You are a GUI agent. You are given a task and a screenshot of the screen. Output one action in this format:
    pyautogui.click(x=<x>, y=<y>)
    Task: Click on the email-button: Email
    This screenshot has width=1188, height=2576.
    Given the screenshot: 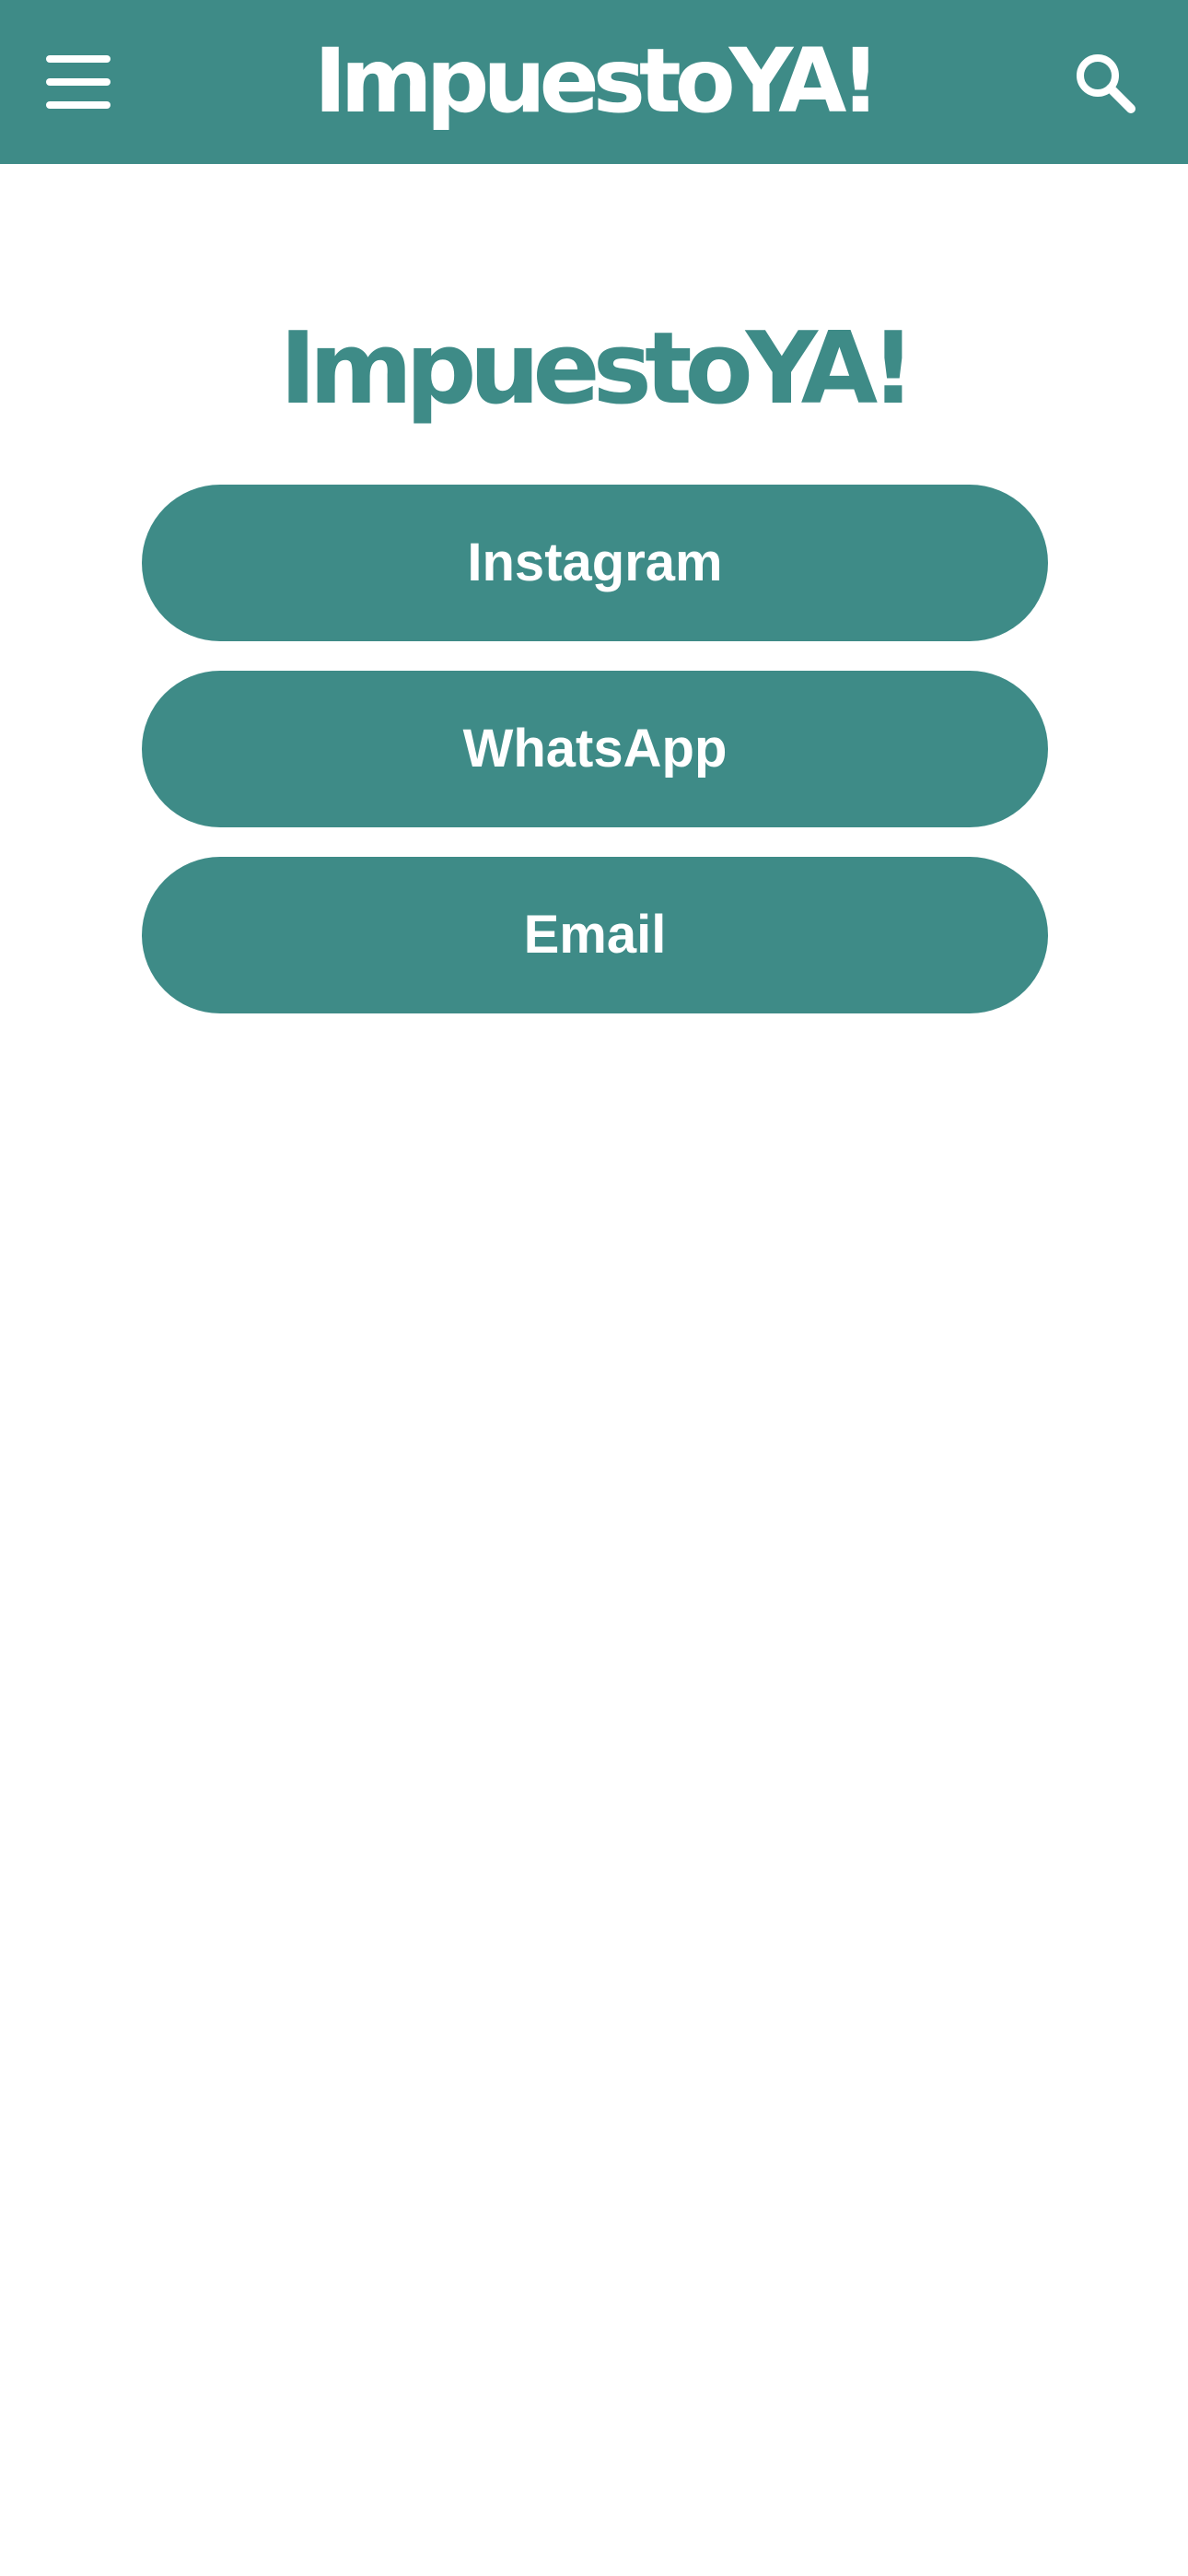 What is the action you would take?
    pyautogui.click(x=595, y=935)
    